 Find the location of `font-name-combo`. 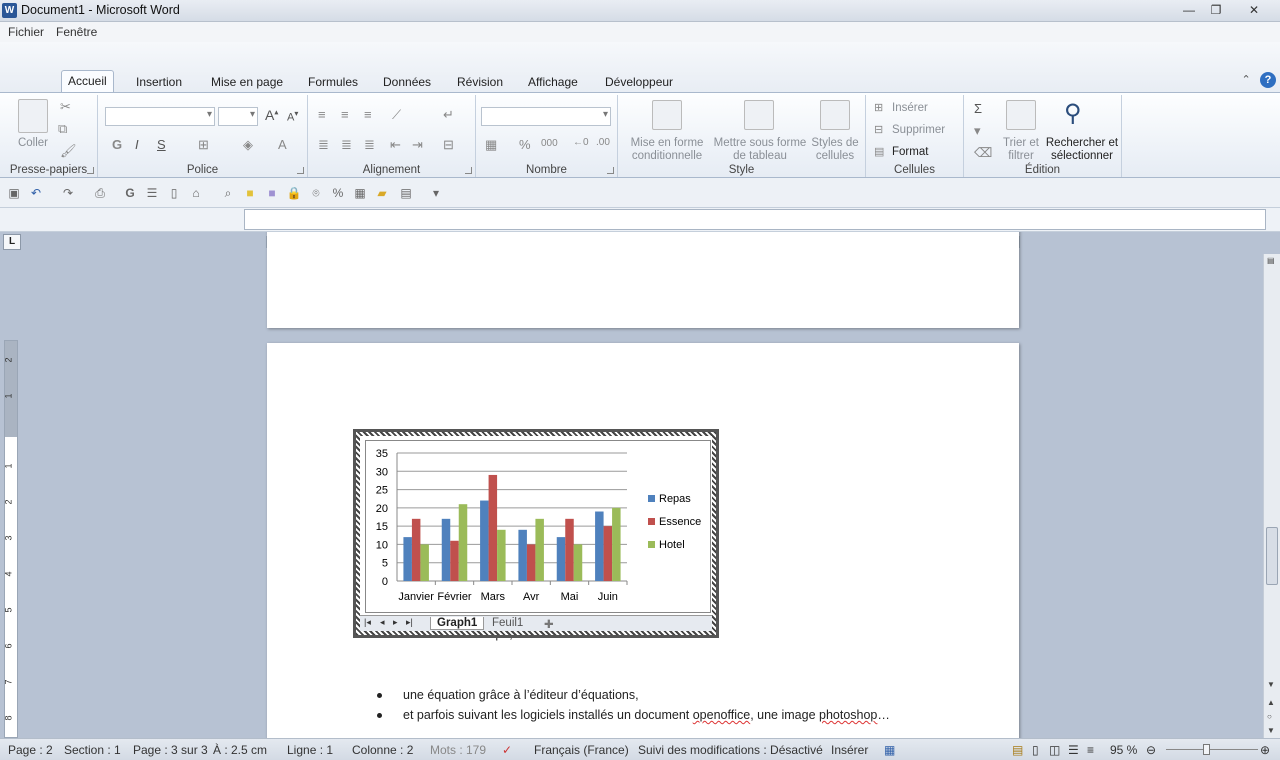

font-name-combo is located at coordinates (160, 116).